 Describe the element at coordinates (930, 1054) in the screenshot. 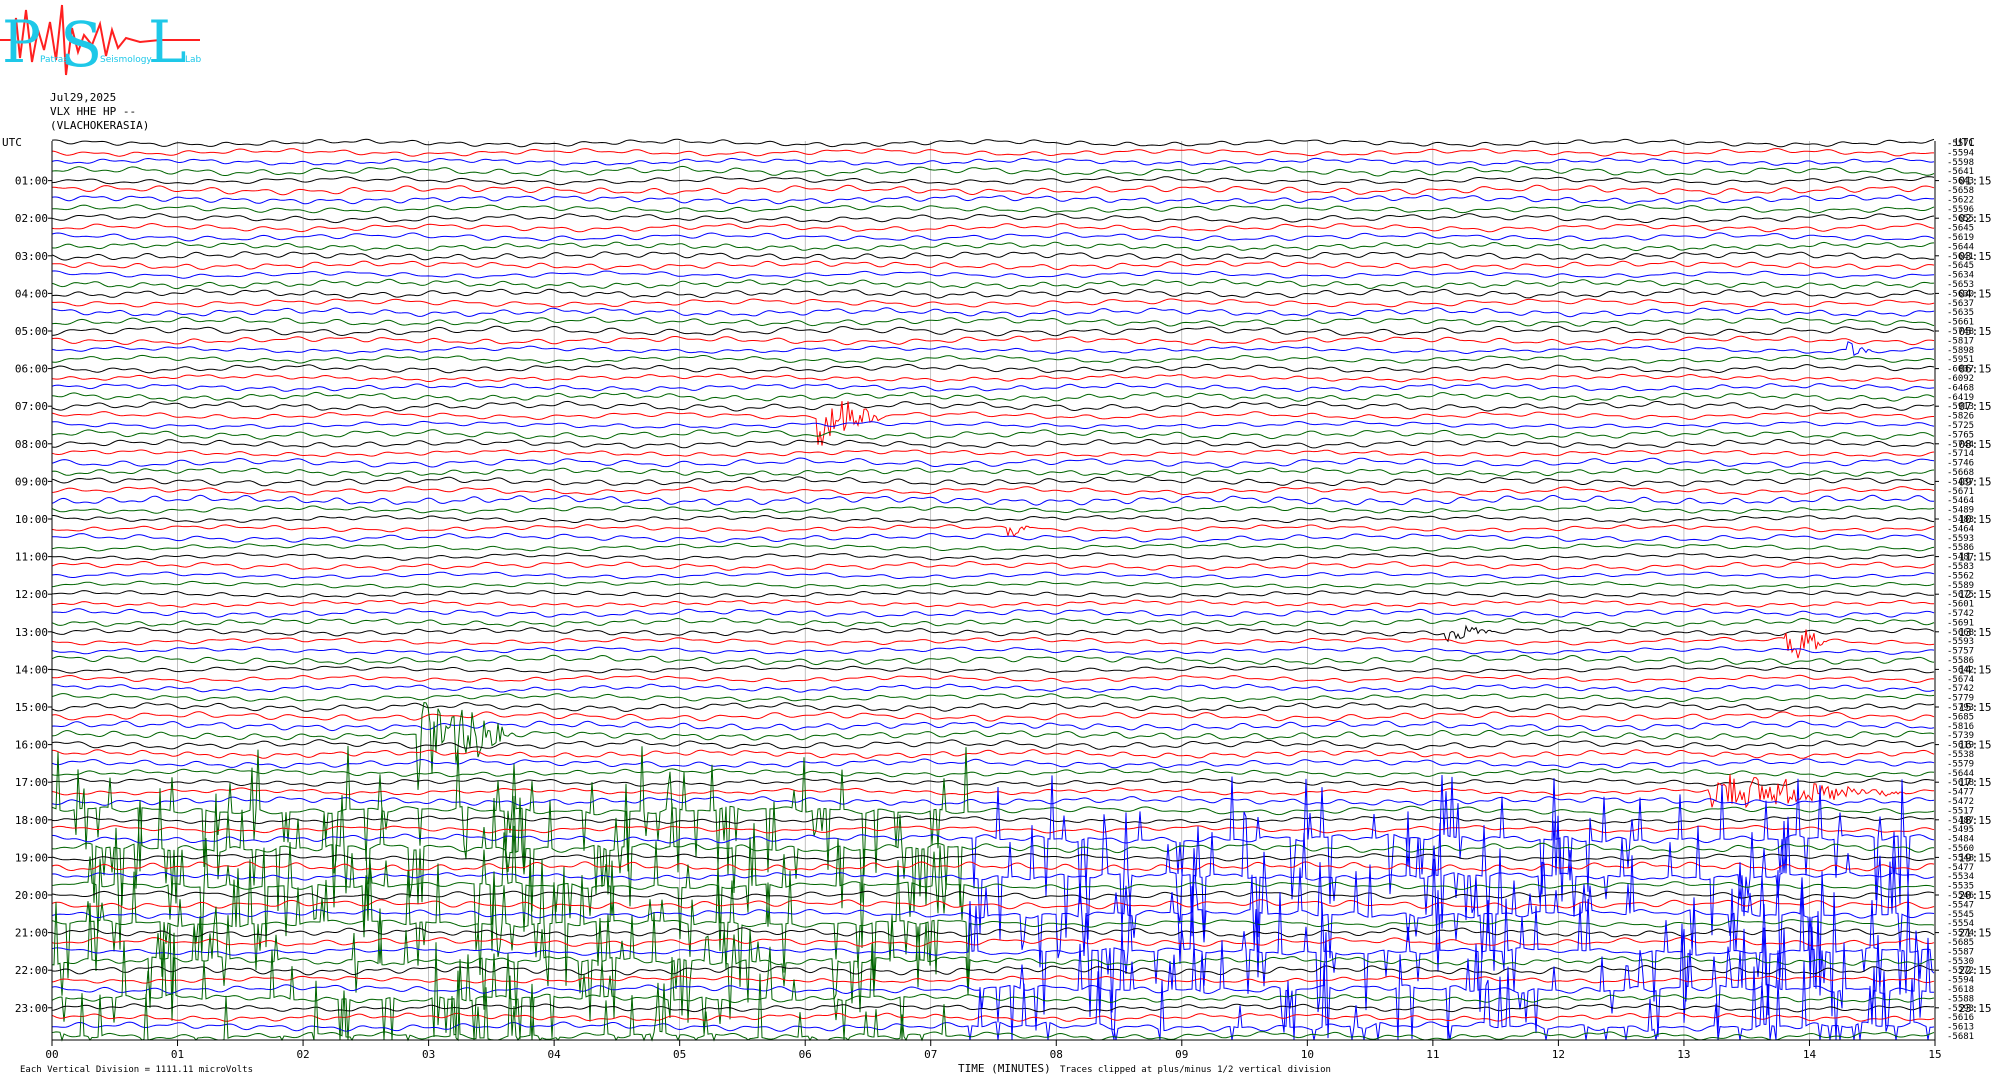

I see `minute-tick-label: 07` at that location.